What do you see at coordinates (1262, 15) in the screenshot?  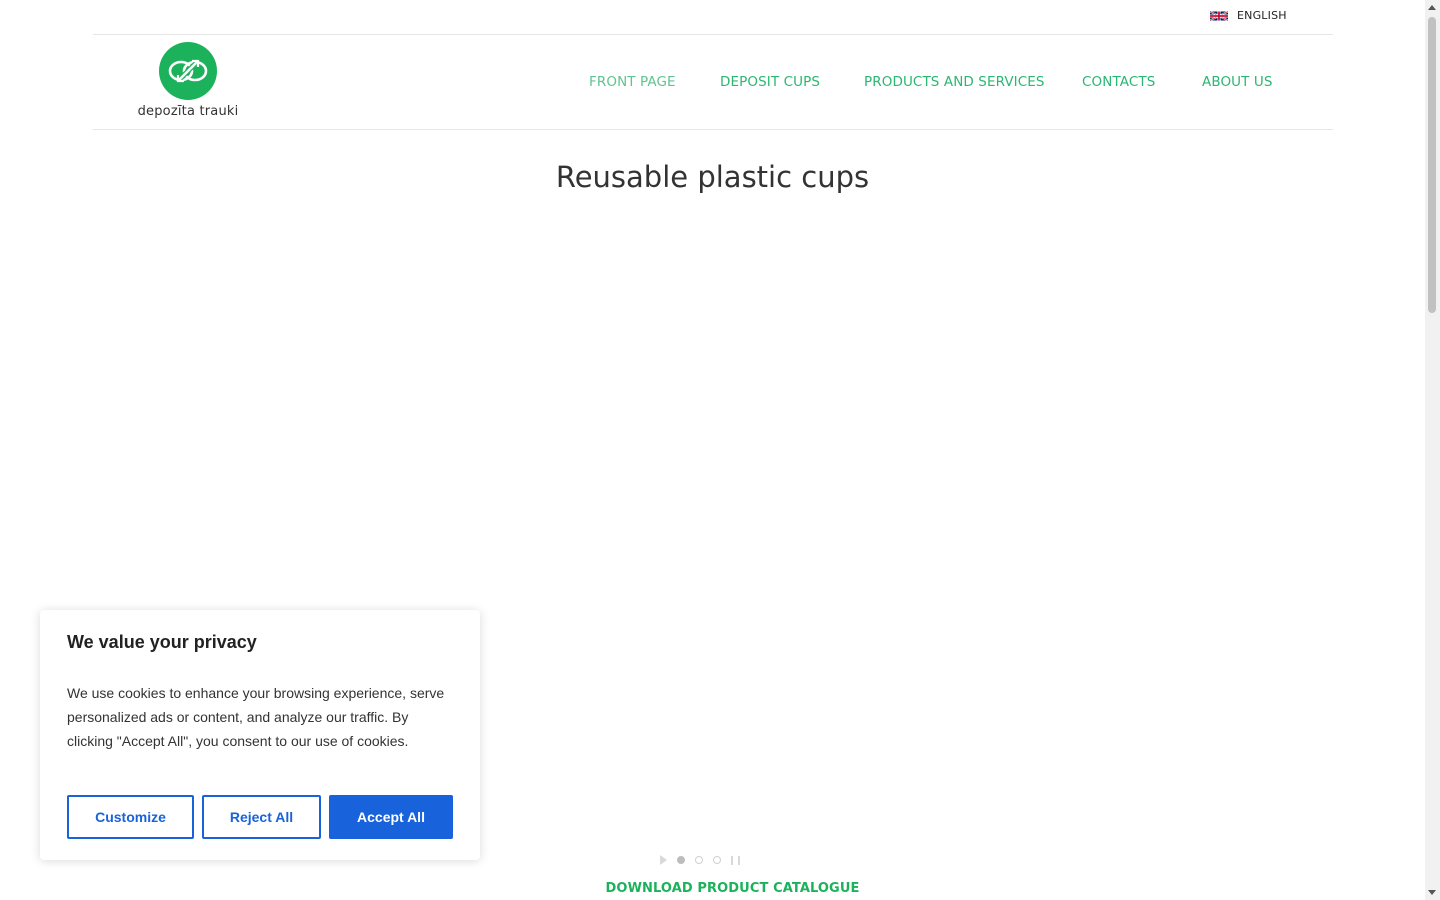 I see `language-label: ENGLISH` at bounding box center [1262, 15].